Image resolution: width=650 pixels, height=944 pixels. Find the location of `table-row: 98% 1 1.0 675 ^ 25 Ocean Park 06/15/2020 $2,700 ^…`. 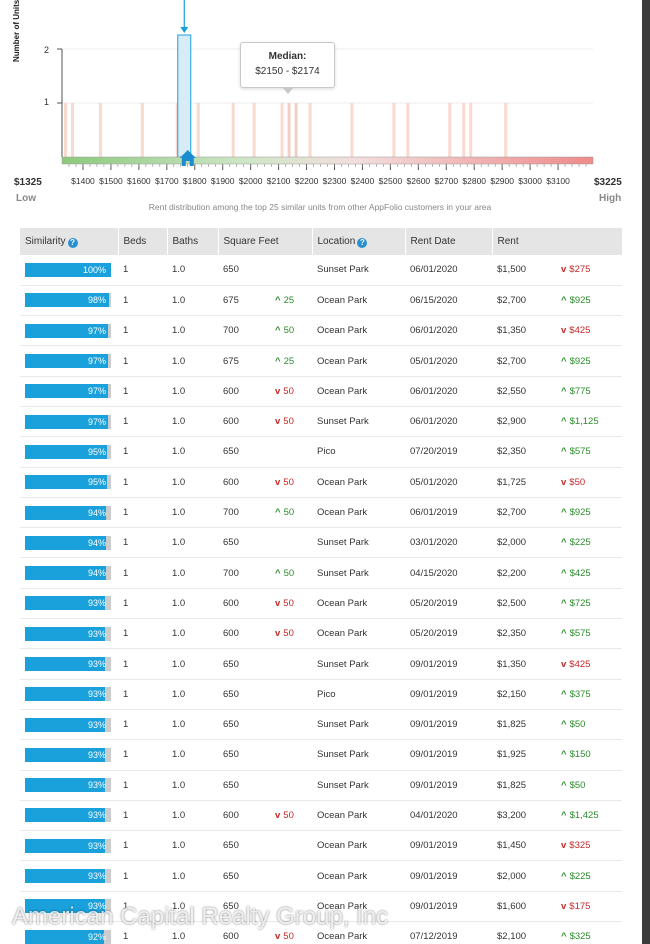

table-row: 98% 1 1.0 675 ^ 25 Ocean Park 06/15/2020 $2,700 ^… is located at coordinates (321, 301).